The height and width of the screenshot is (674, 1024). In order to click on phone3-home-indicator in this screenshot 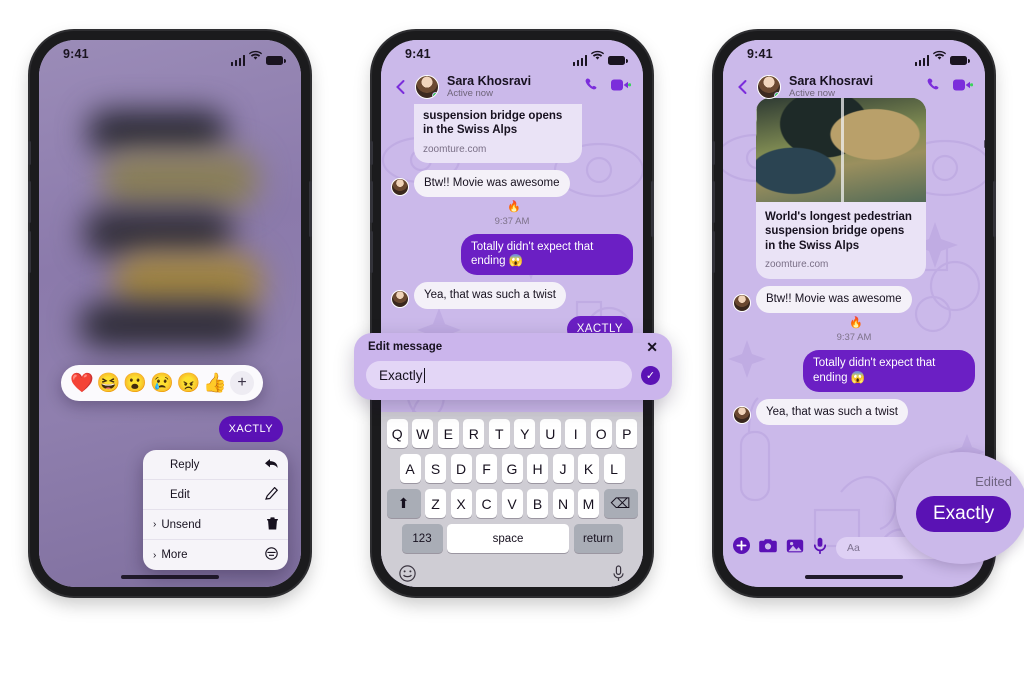, I will do `click(854, 577)`.